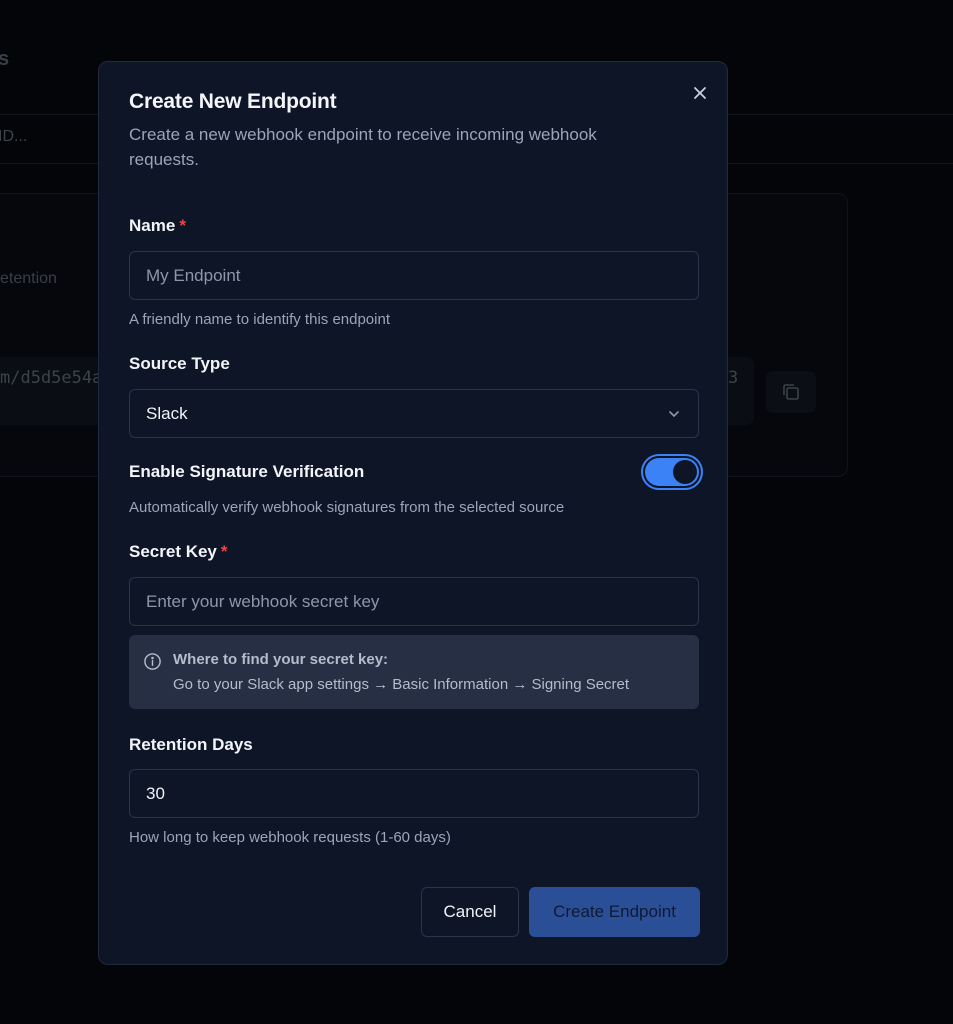 This screenshot has width=953, height=1024. Describe the element at coordinates (414, 413) in the screenshot. I see `source-type-select: Slack` at that location.